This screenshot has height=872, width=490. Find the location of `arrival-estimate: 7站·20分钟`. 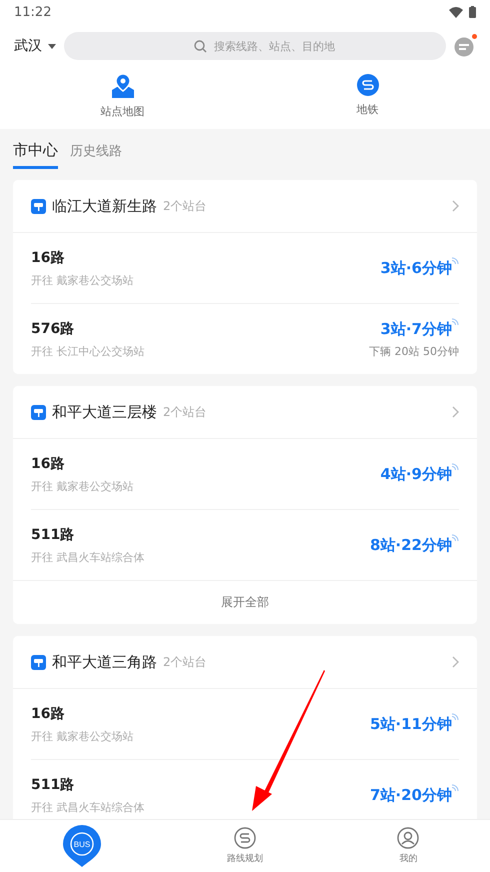

arrival-estimate: 7站·20分钟 is located at coordinates (411, 795).